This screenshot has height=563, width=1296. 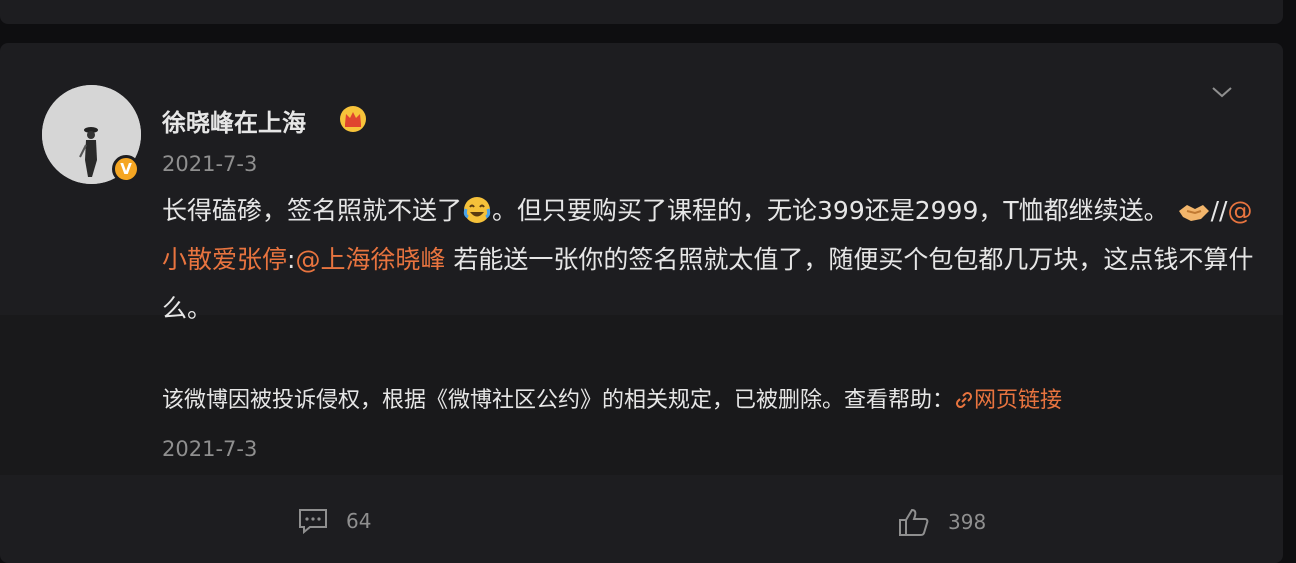 I want to click on chevron-down-icon, so click(x=1222, y=92).